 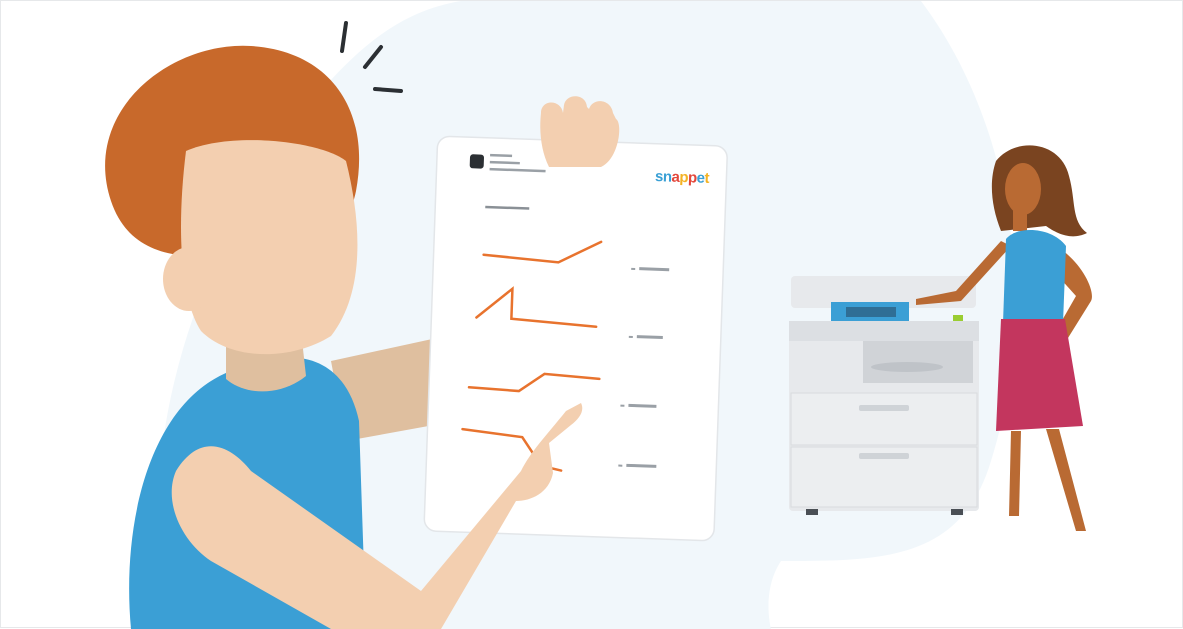 What do you see at coordinates (1023, 189) in the screenshot?
I see `woman-face` at bounding box center [1023, 189].